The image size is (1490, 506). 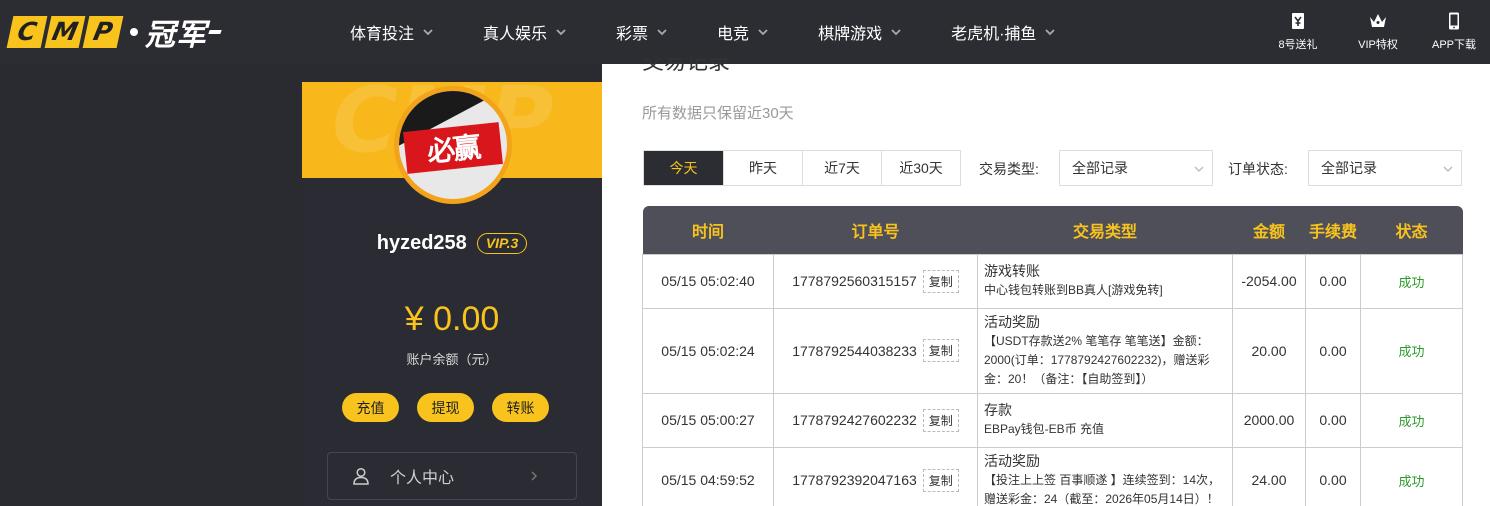 I want to click on sidebar-item-label: 个人中心, so click(x=422, y=478).